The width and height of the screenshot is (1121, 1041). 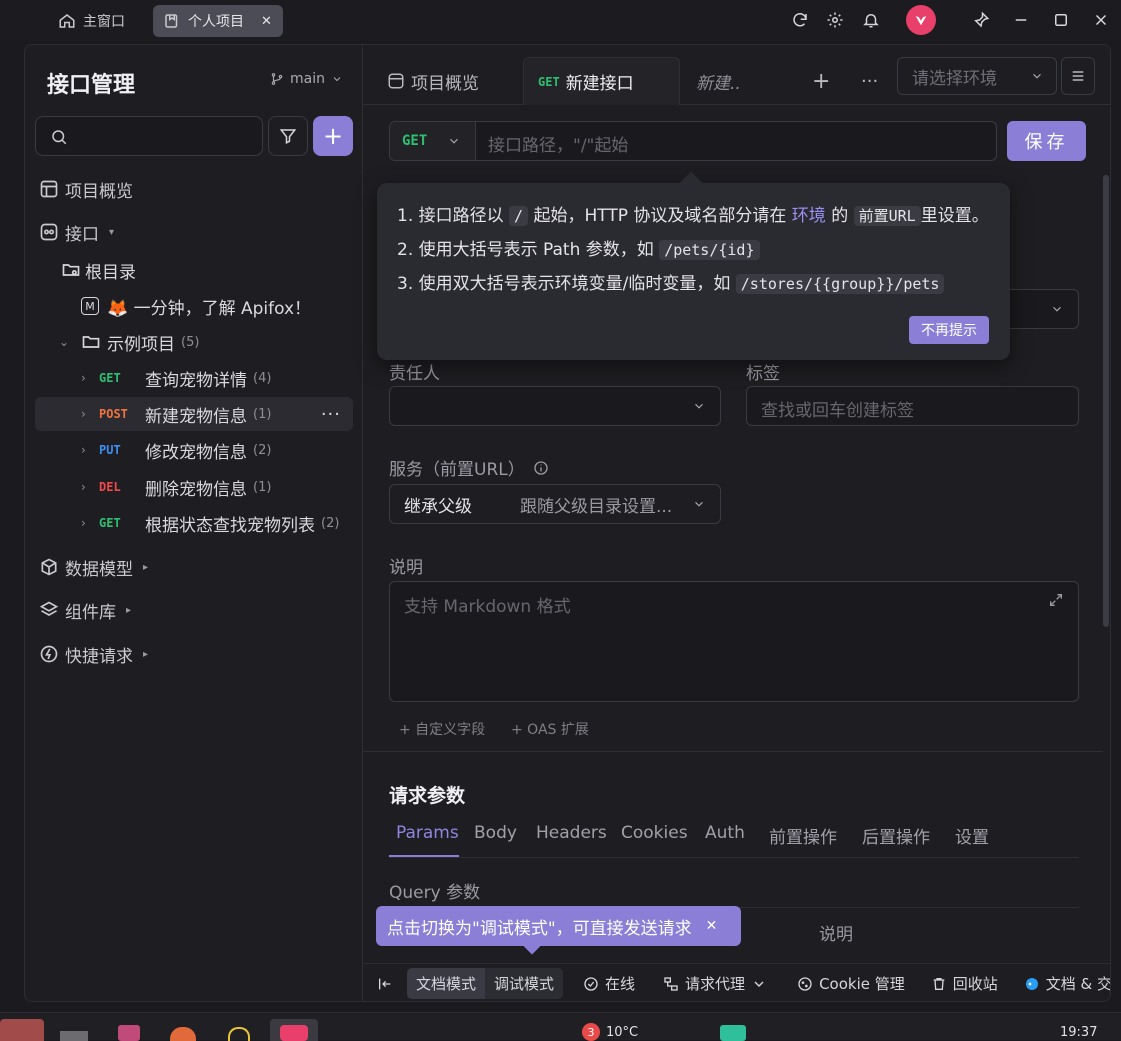 What do you see at coordinates (306, 79) in the screenshot?
I see `branch-selector: main` at bounding box center [306, 79].